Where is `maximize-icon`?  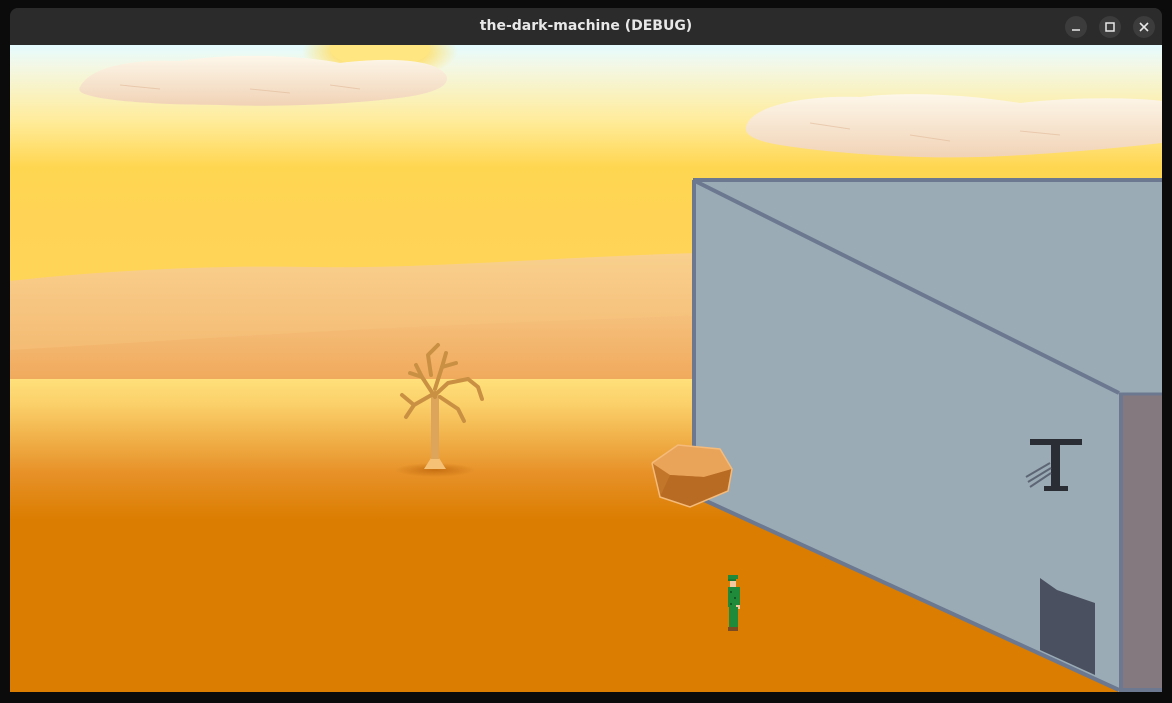
maximize-icon is located at coordinates (1110, 27).